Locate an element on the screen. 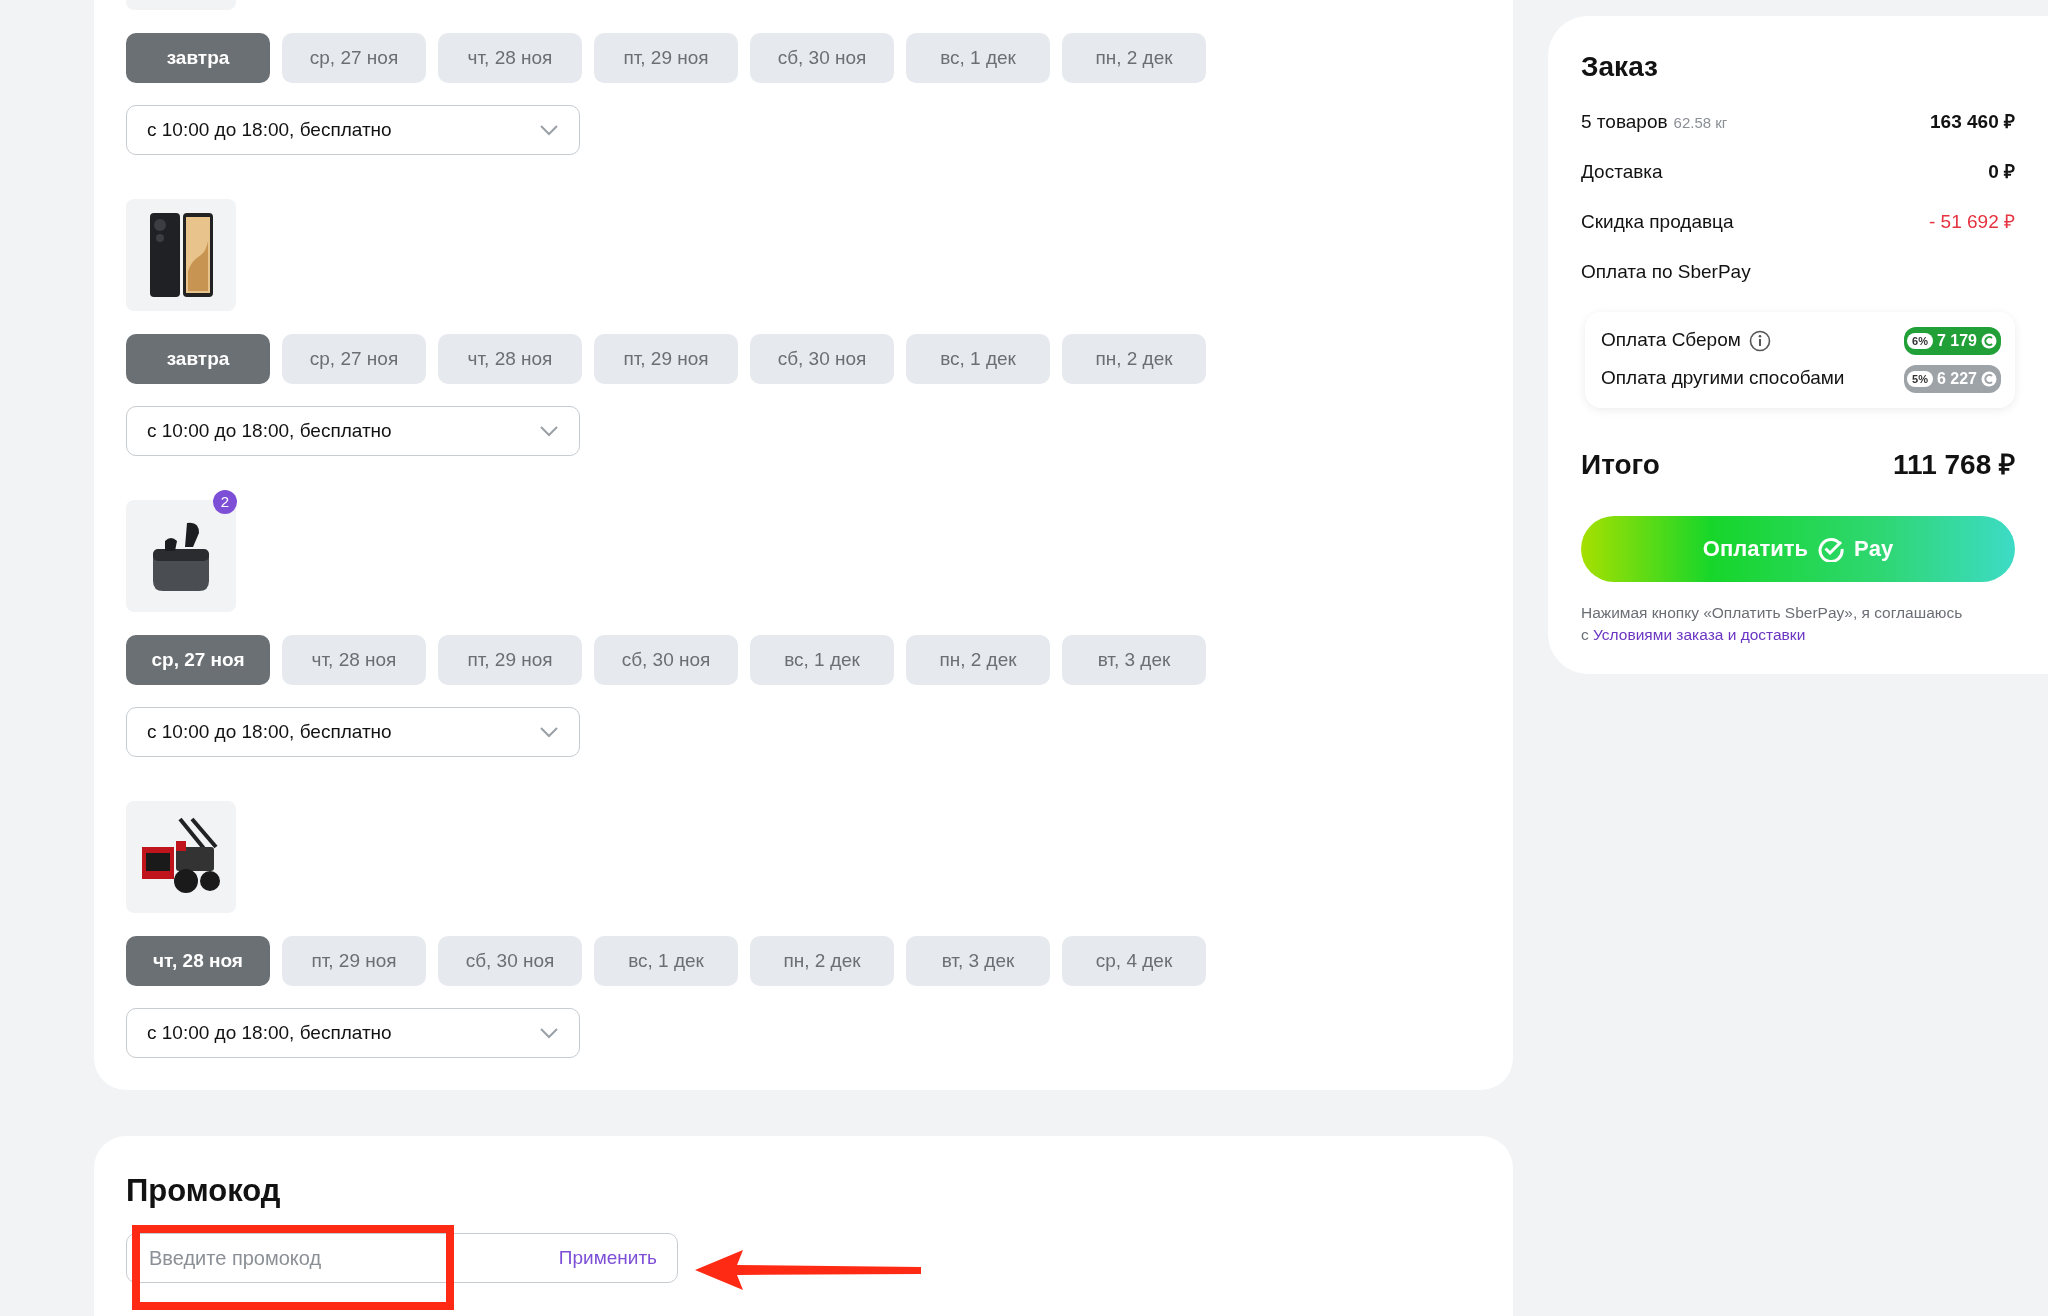 Image resolution: width=2048 pixels, height=1316 pixels. row-label: Скидка продавца is located at coordinates (1657, 222).